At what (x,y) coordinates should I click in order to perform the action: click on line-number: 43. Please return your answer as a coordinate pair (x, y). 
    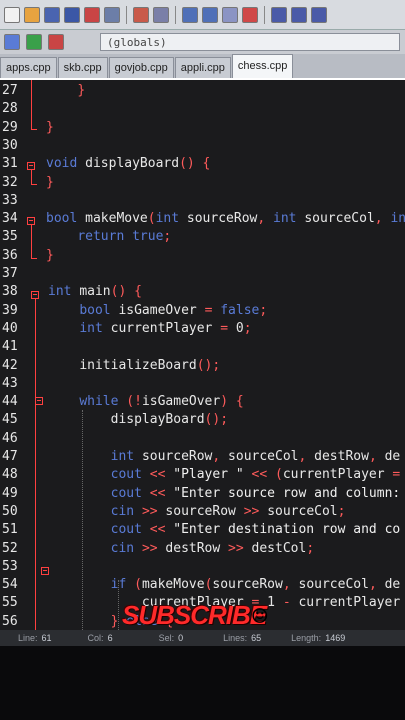
    Looking at the image, I should click on (10, 383).